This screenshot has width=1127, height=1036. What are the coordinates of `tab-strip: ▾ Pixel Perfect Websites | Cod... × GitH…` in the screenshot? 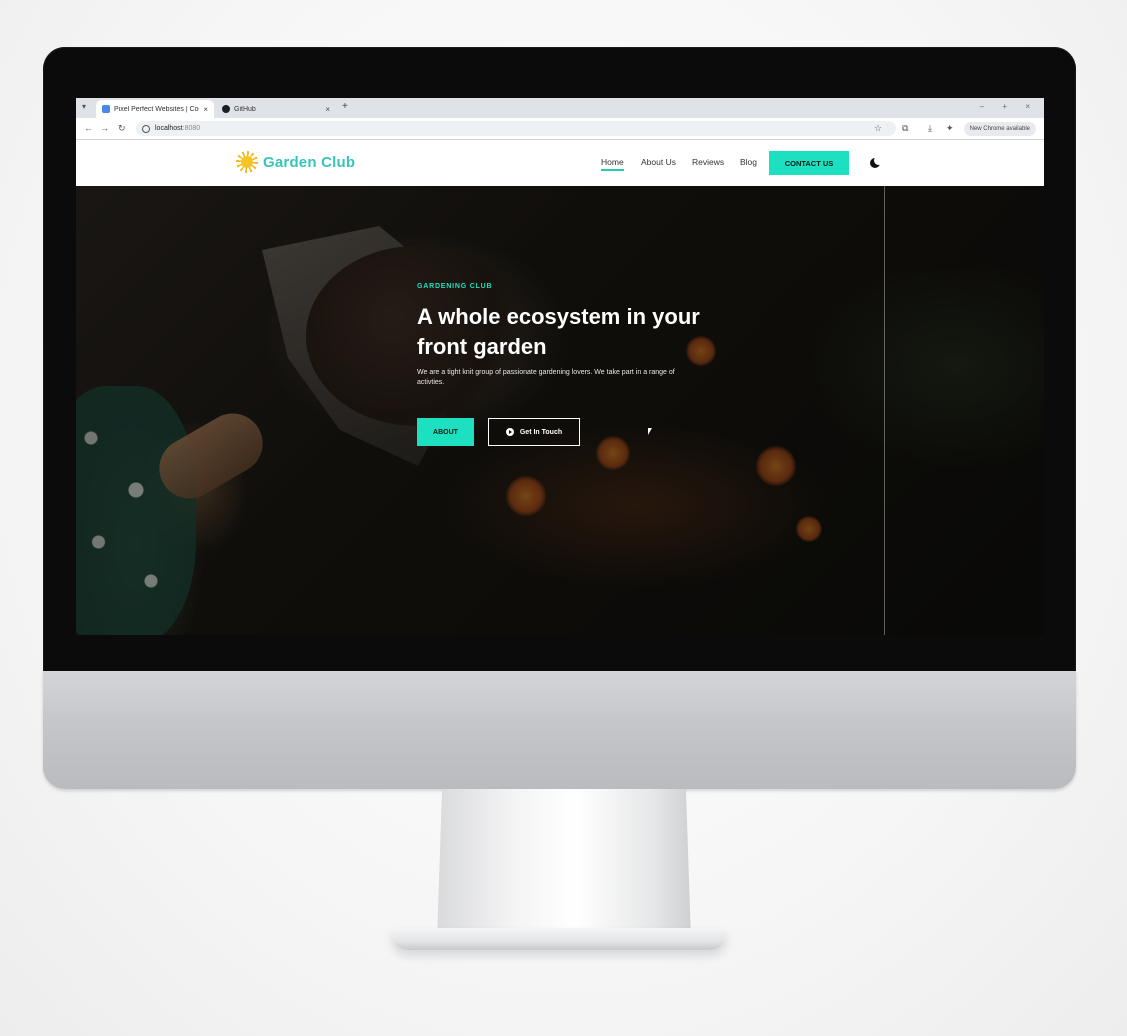 It's located at (560, 108).